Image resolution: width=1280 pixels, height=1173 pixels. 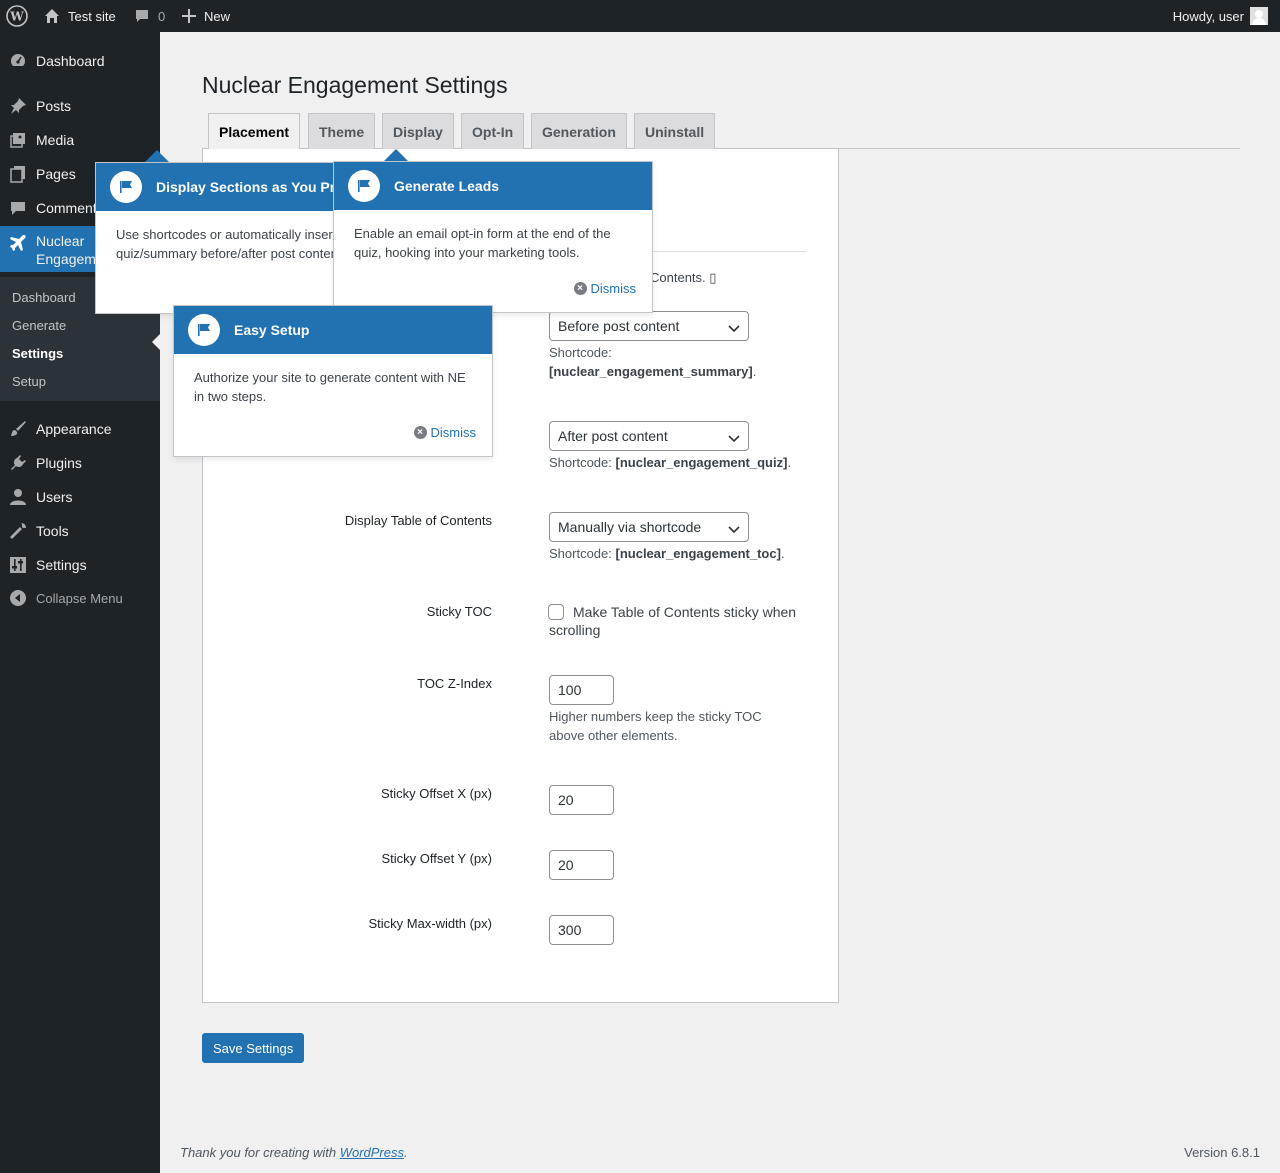 What do you see at coordinates (640, 16) in the screenshot?
I see `admin-bar: W Test site 0 New Howdy, user` at bounding box center [640, 16].